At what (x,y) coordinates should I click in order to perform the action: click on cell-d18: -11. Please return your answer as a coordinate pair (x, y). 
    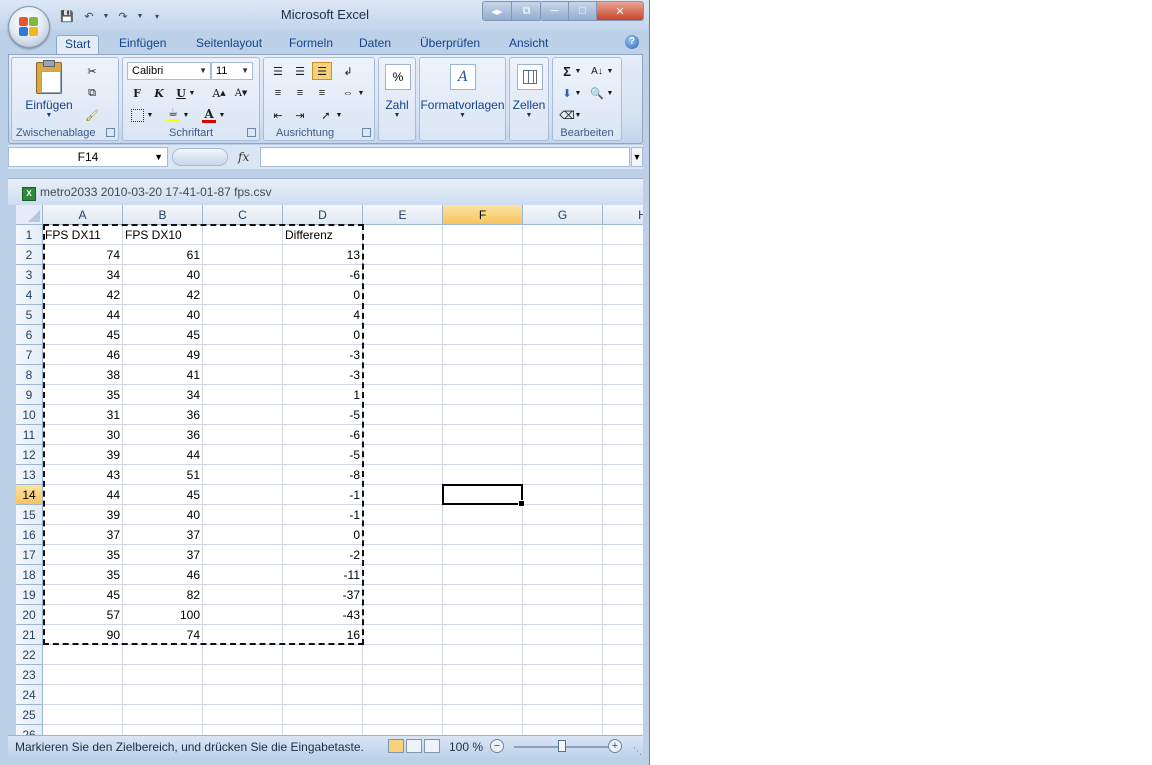
    Looking at the image, I should click on (323, 575).